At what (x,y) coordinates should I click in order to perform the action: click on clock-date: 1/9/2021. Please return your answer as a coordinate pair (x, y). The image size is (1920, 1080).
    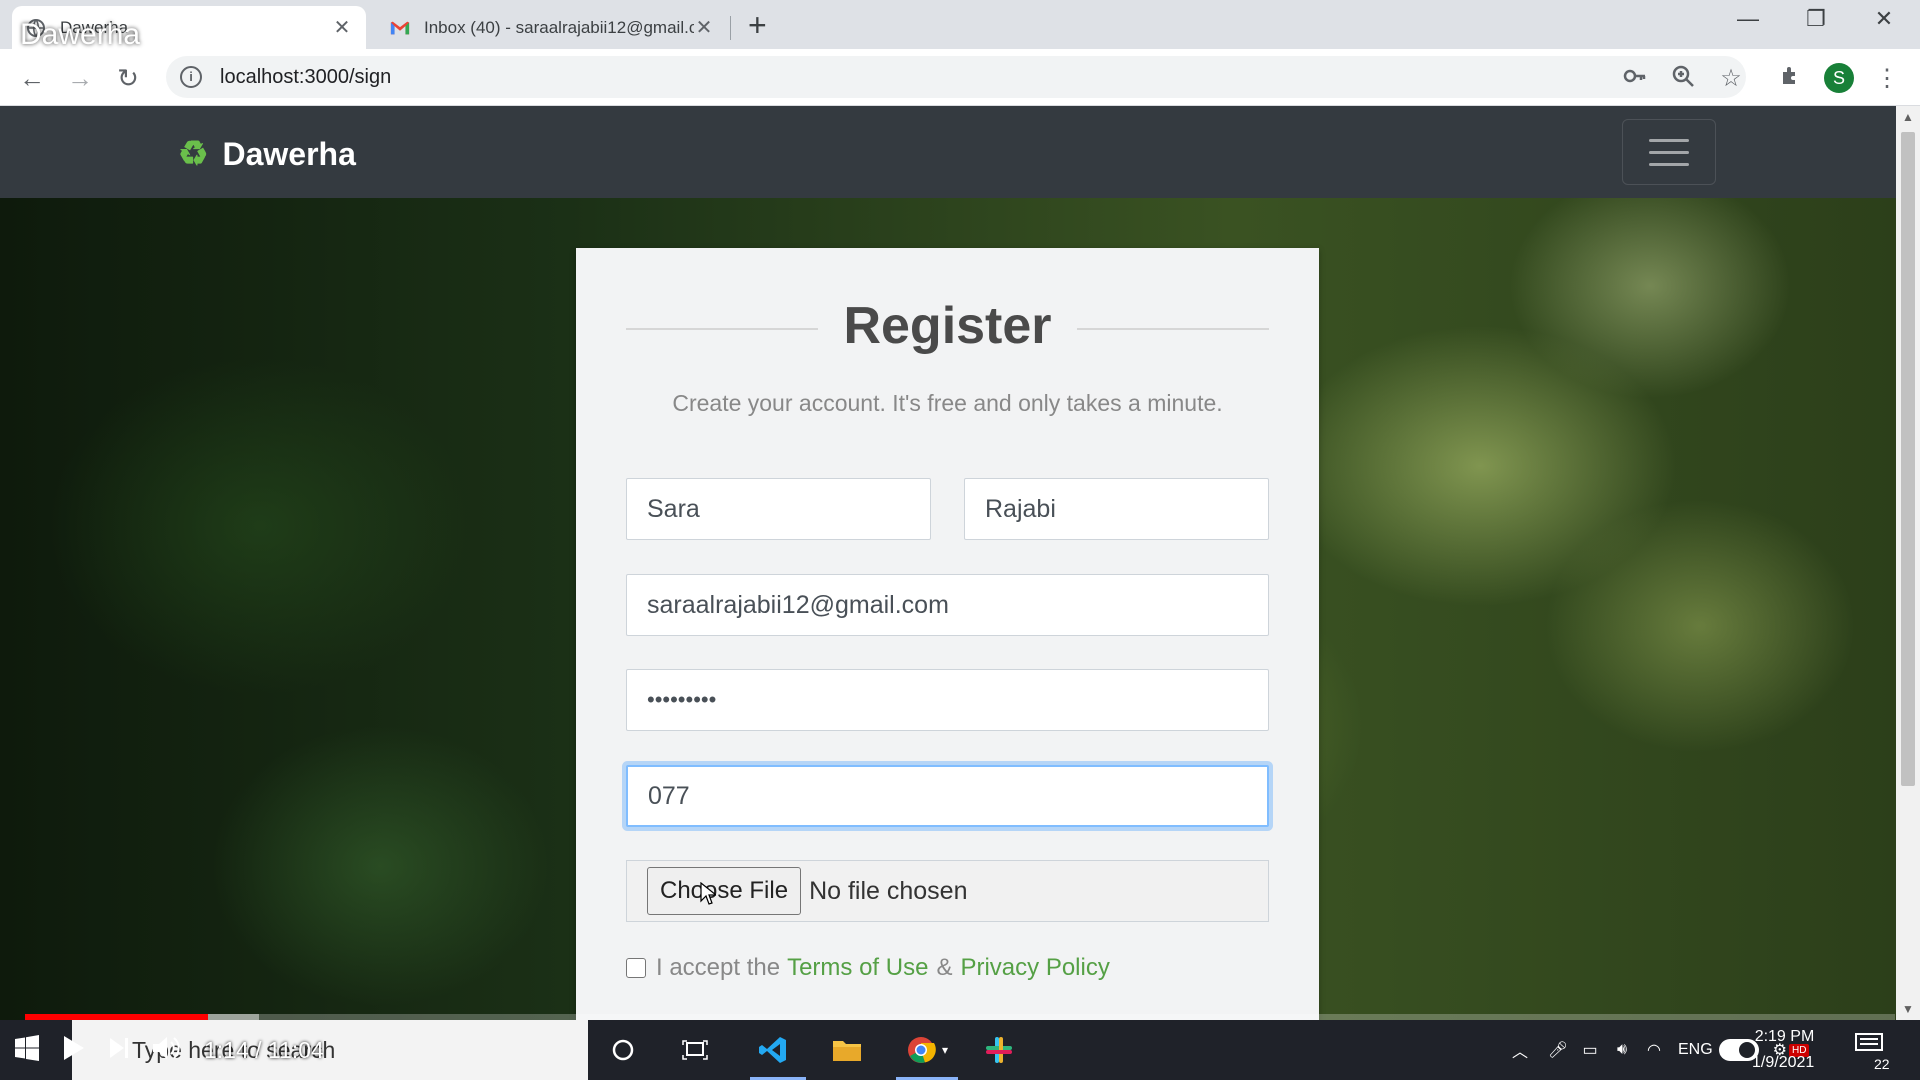
    Looking at the image, I should click on (1783, 1062).